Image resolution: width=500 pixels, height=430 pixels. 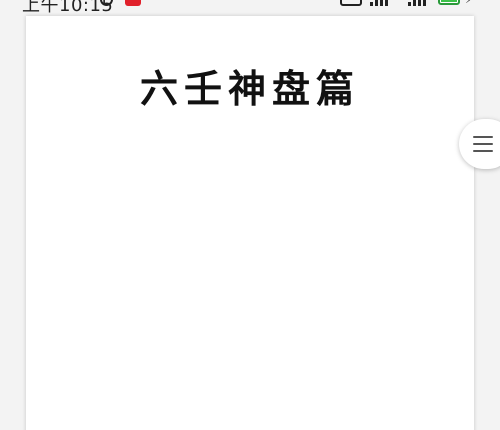 I want to click on hd-icon, so click(x=351, y=3).